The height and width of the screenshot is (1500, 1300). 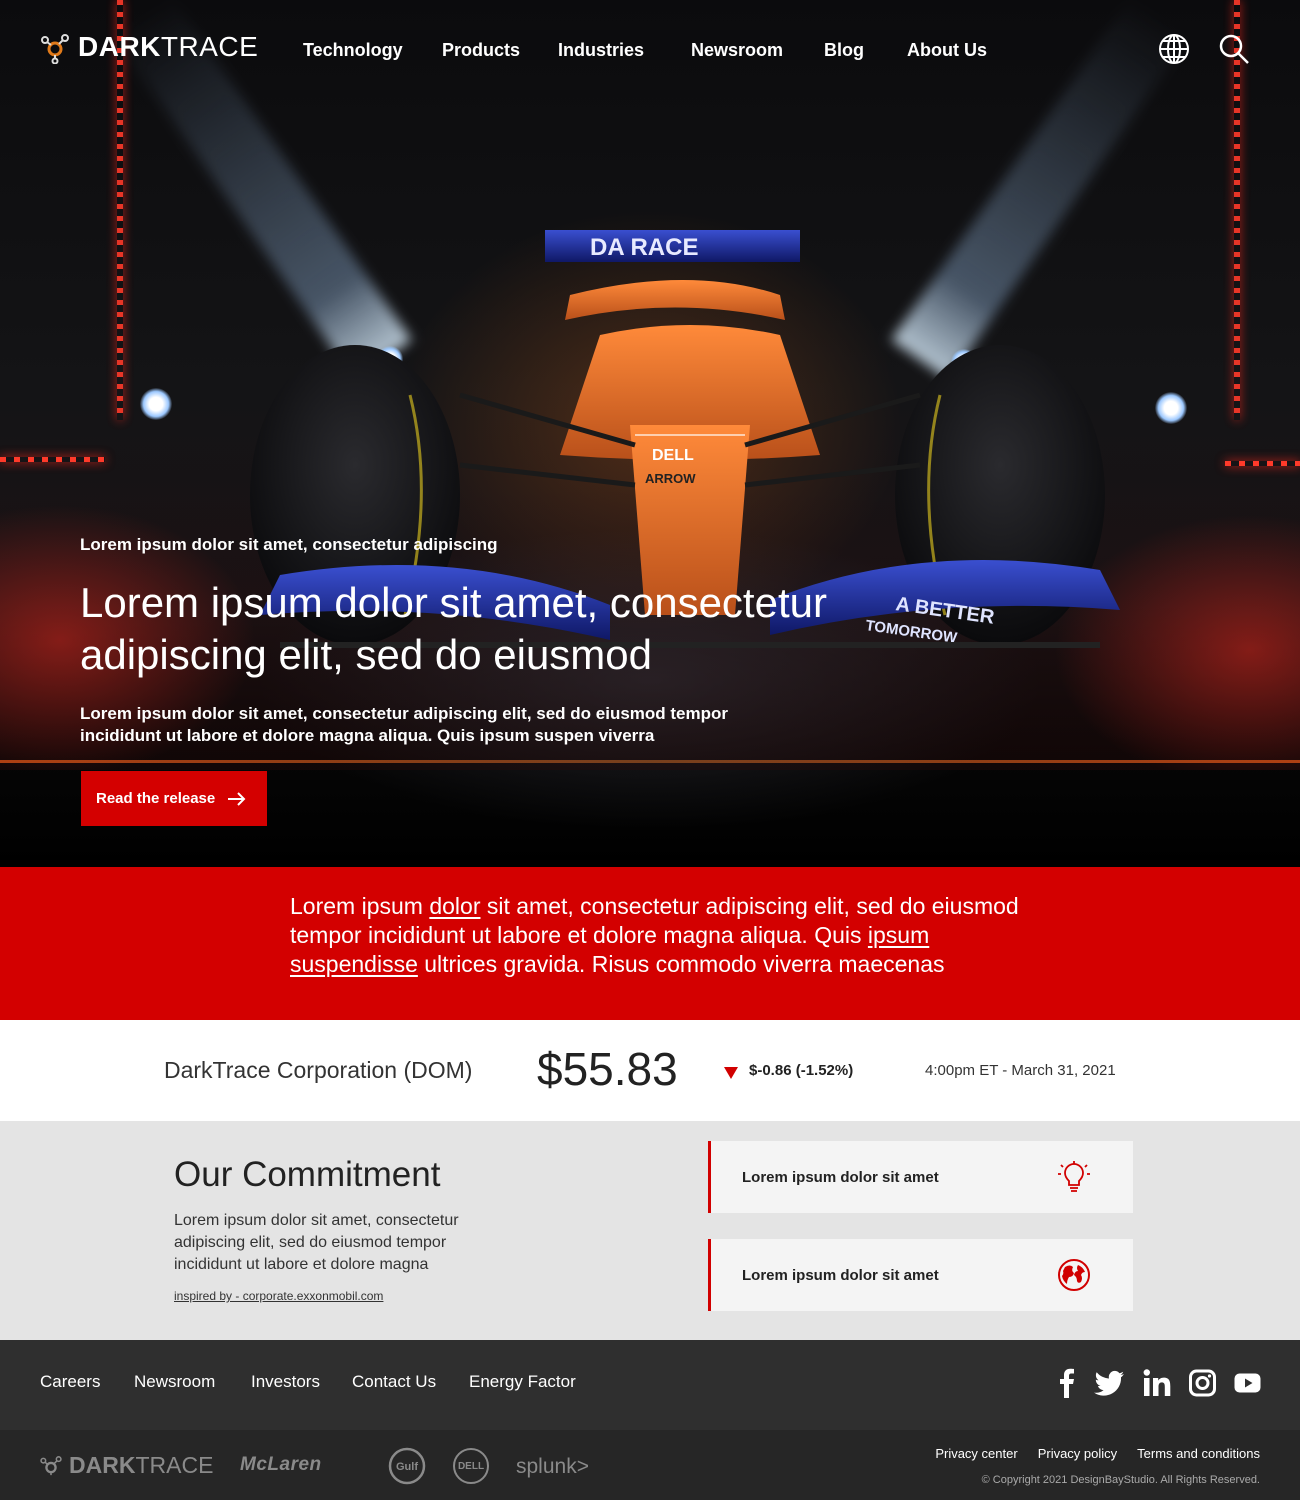 I want to click on terms-link: Terms and conditions, so click(x=1198, y=1453).